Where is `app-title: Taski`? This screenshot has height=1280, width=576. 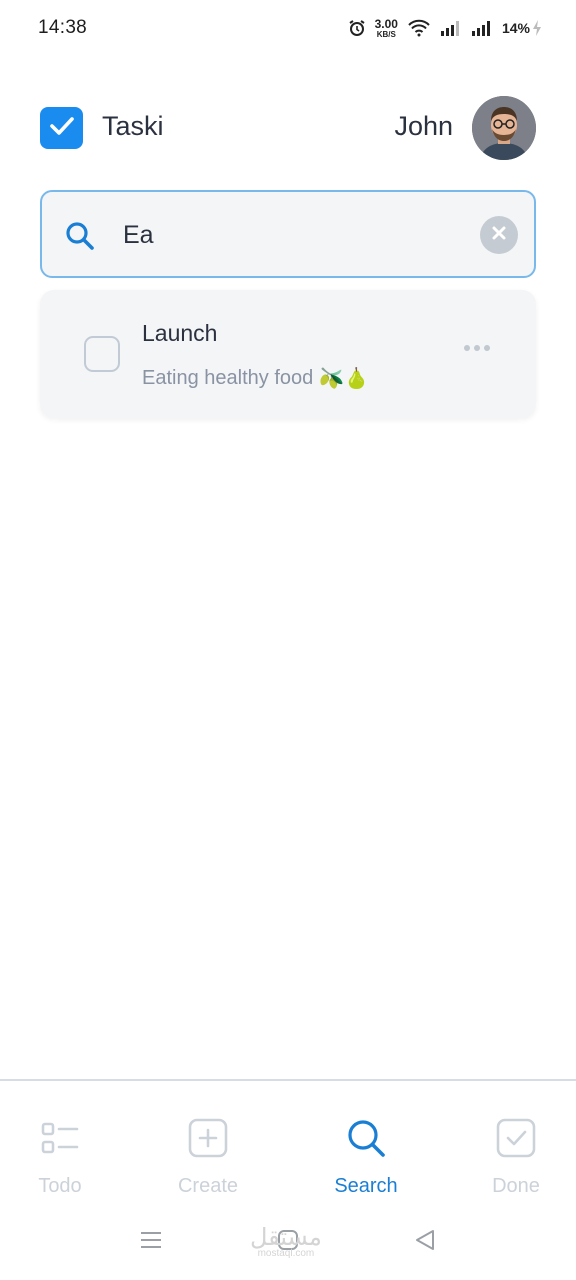
app-title: Taski is located at coordinates (133, 126).